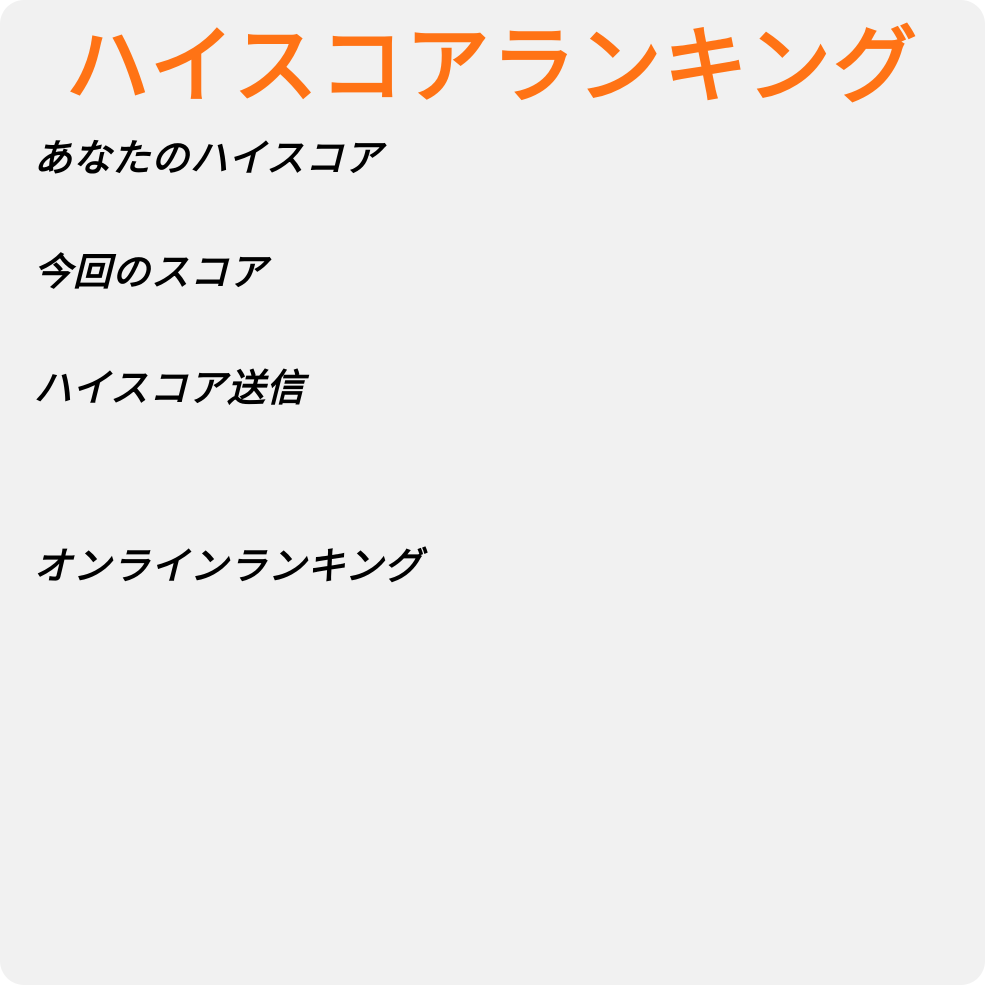 This screenshot has width=985, height=985. What do you see at coordinates (169, 388) in the screenshot?
I see `submit-high-score-button: ハイスコア送信` at bounding box center [169, 388].